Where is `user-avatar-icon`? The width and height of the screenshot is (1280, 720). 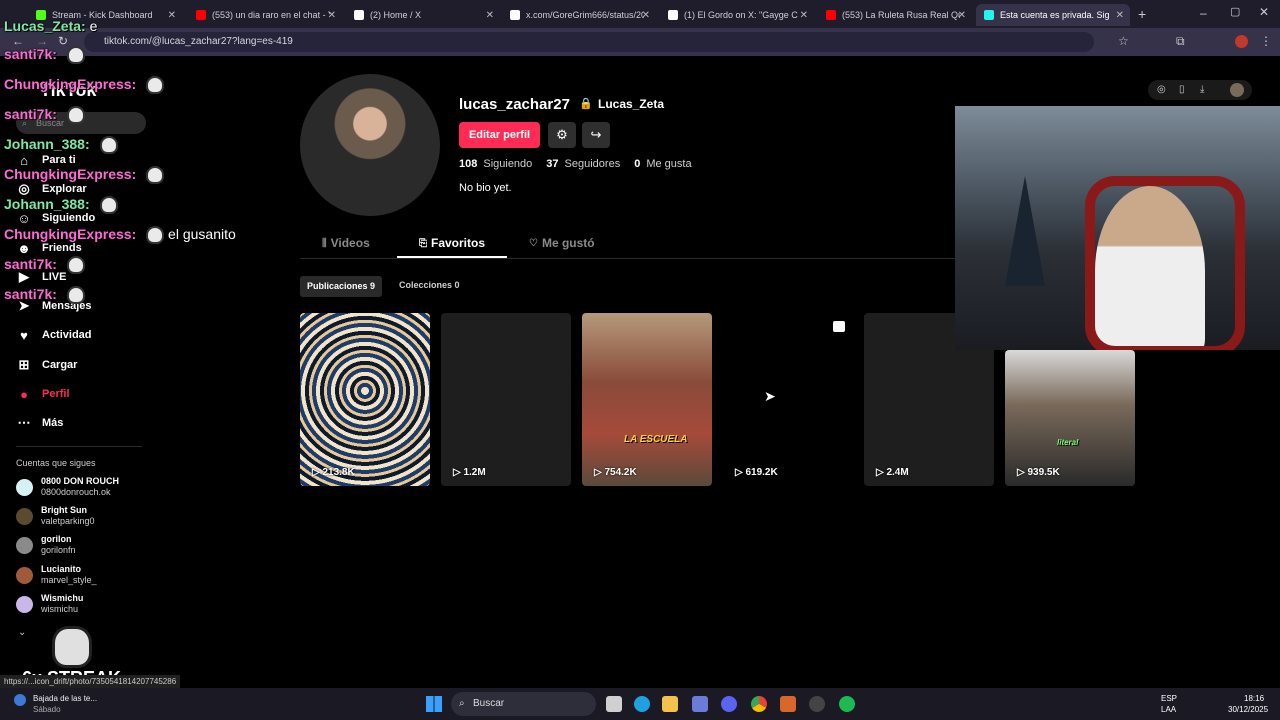 user-avatar-icon is located at coordinates (1237, 90).